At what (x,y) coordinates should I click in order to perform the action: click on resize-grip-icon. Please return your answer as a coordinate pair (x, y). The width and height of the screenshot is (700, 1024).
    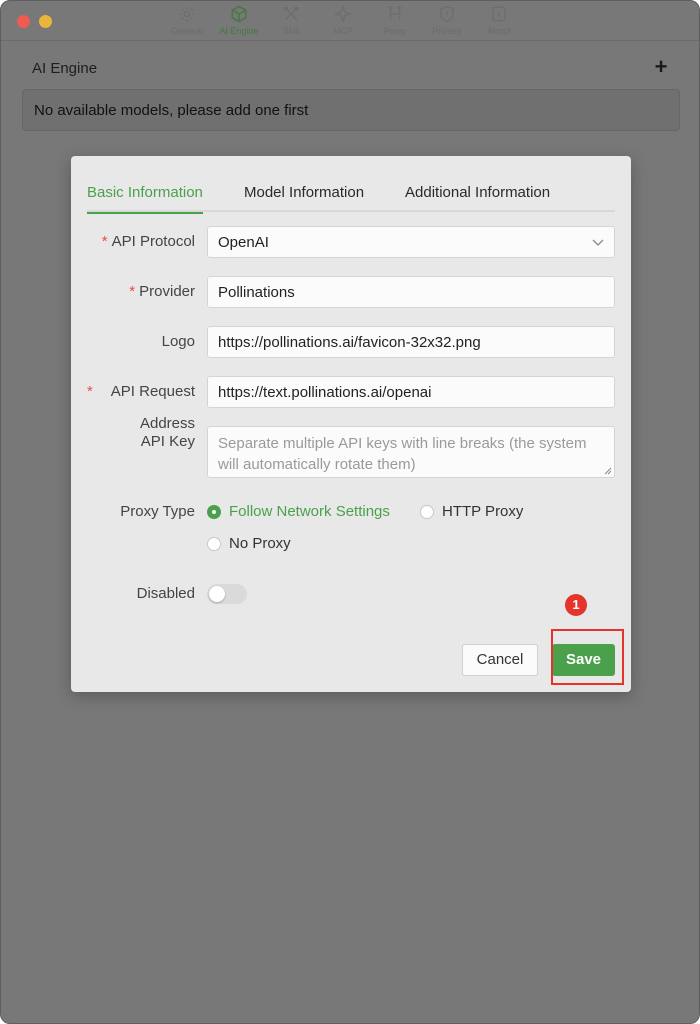
    Looking at the image, I should click on (608, 471).